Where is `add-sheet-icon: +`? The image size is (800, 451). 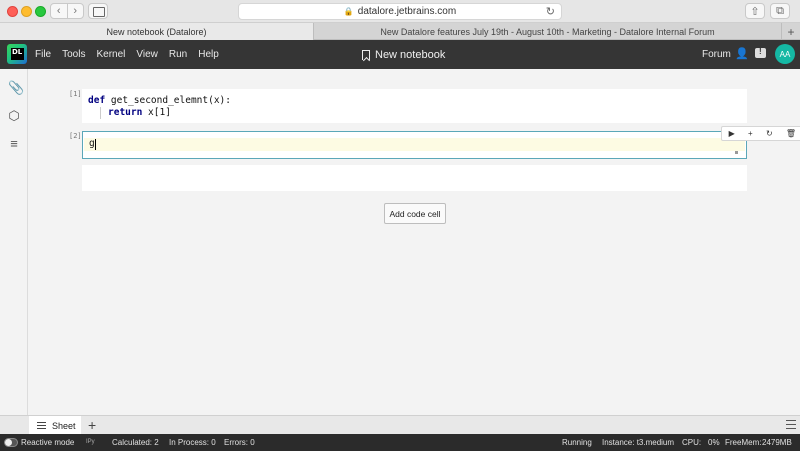
add-sheet-icon: + is located at coordinates (92, 425).